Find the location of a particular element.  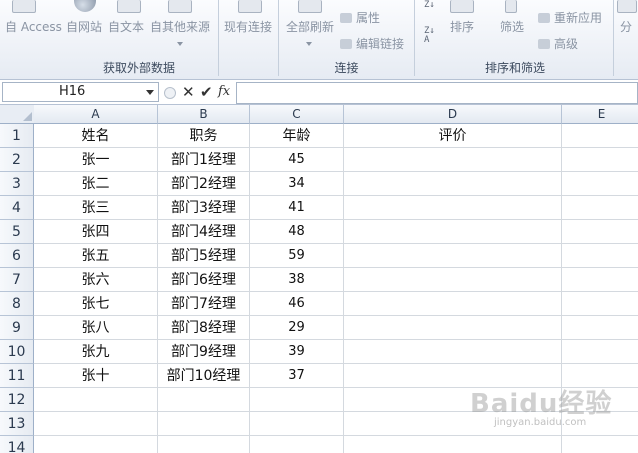

cell-c12 is located at coordinates (297, 400).